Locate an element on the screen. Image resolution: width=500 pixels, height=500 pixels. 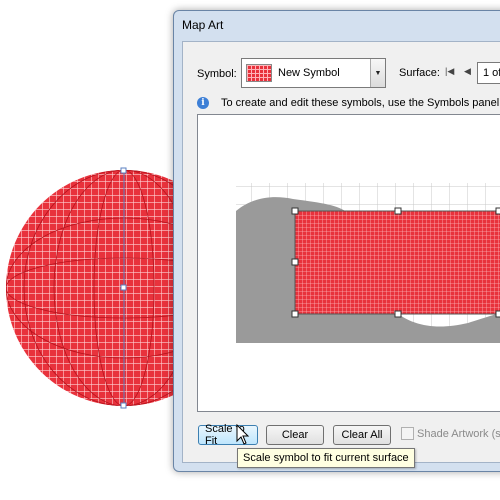
prev-page-icon: ◀ is located at coordinates (467, 71).